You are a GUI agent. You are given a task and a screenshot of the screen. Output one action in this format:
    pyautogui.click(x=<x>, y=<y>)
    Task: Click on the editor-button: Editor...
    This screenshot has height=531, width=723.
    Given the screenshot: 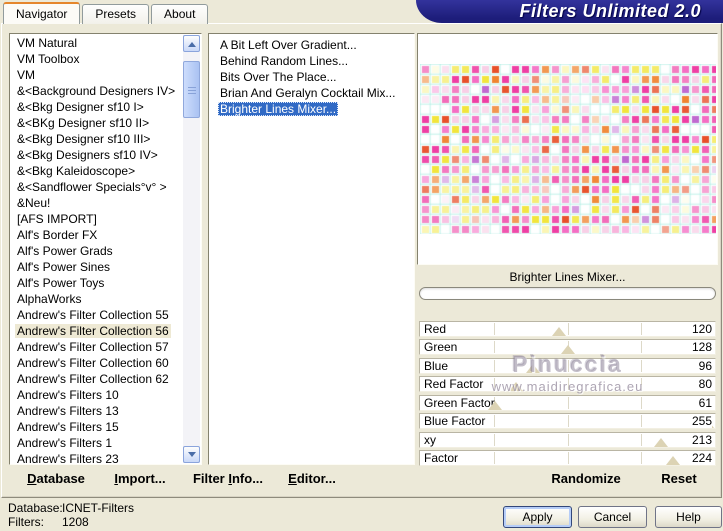 What is the action you would take?
    pyautogui.click(x=312, y=479)
    